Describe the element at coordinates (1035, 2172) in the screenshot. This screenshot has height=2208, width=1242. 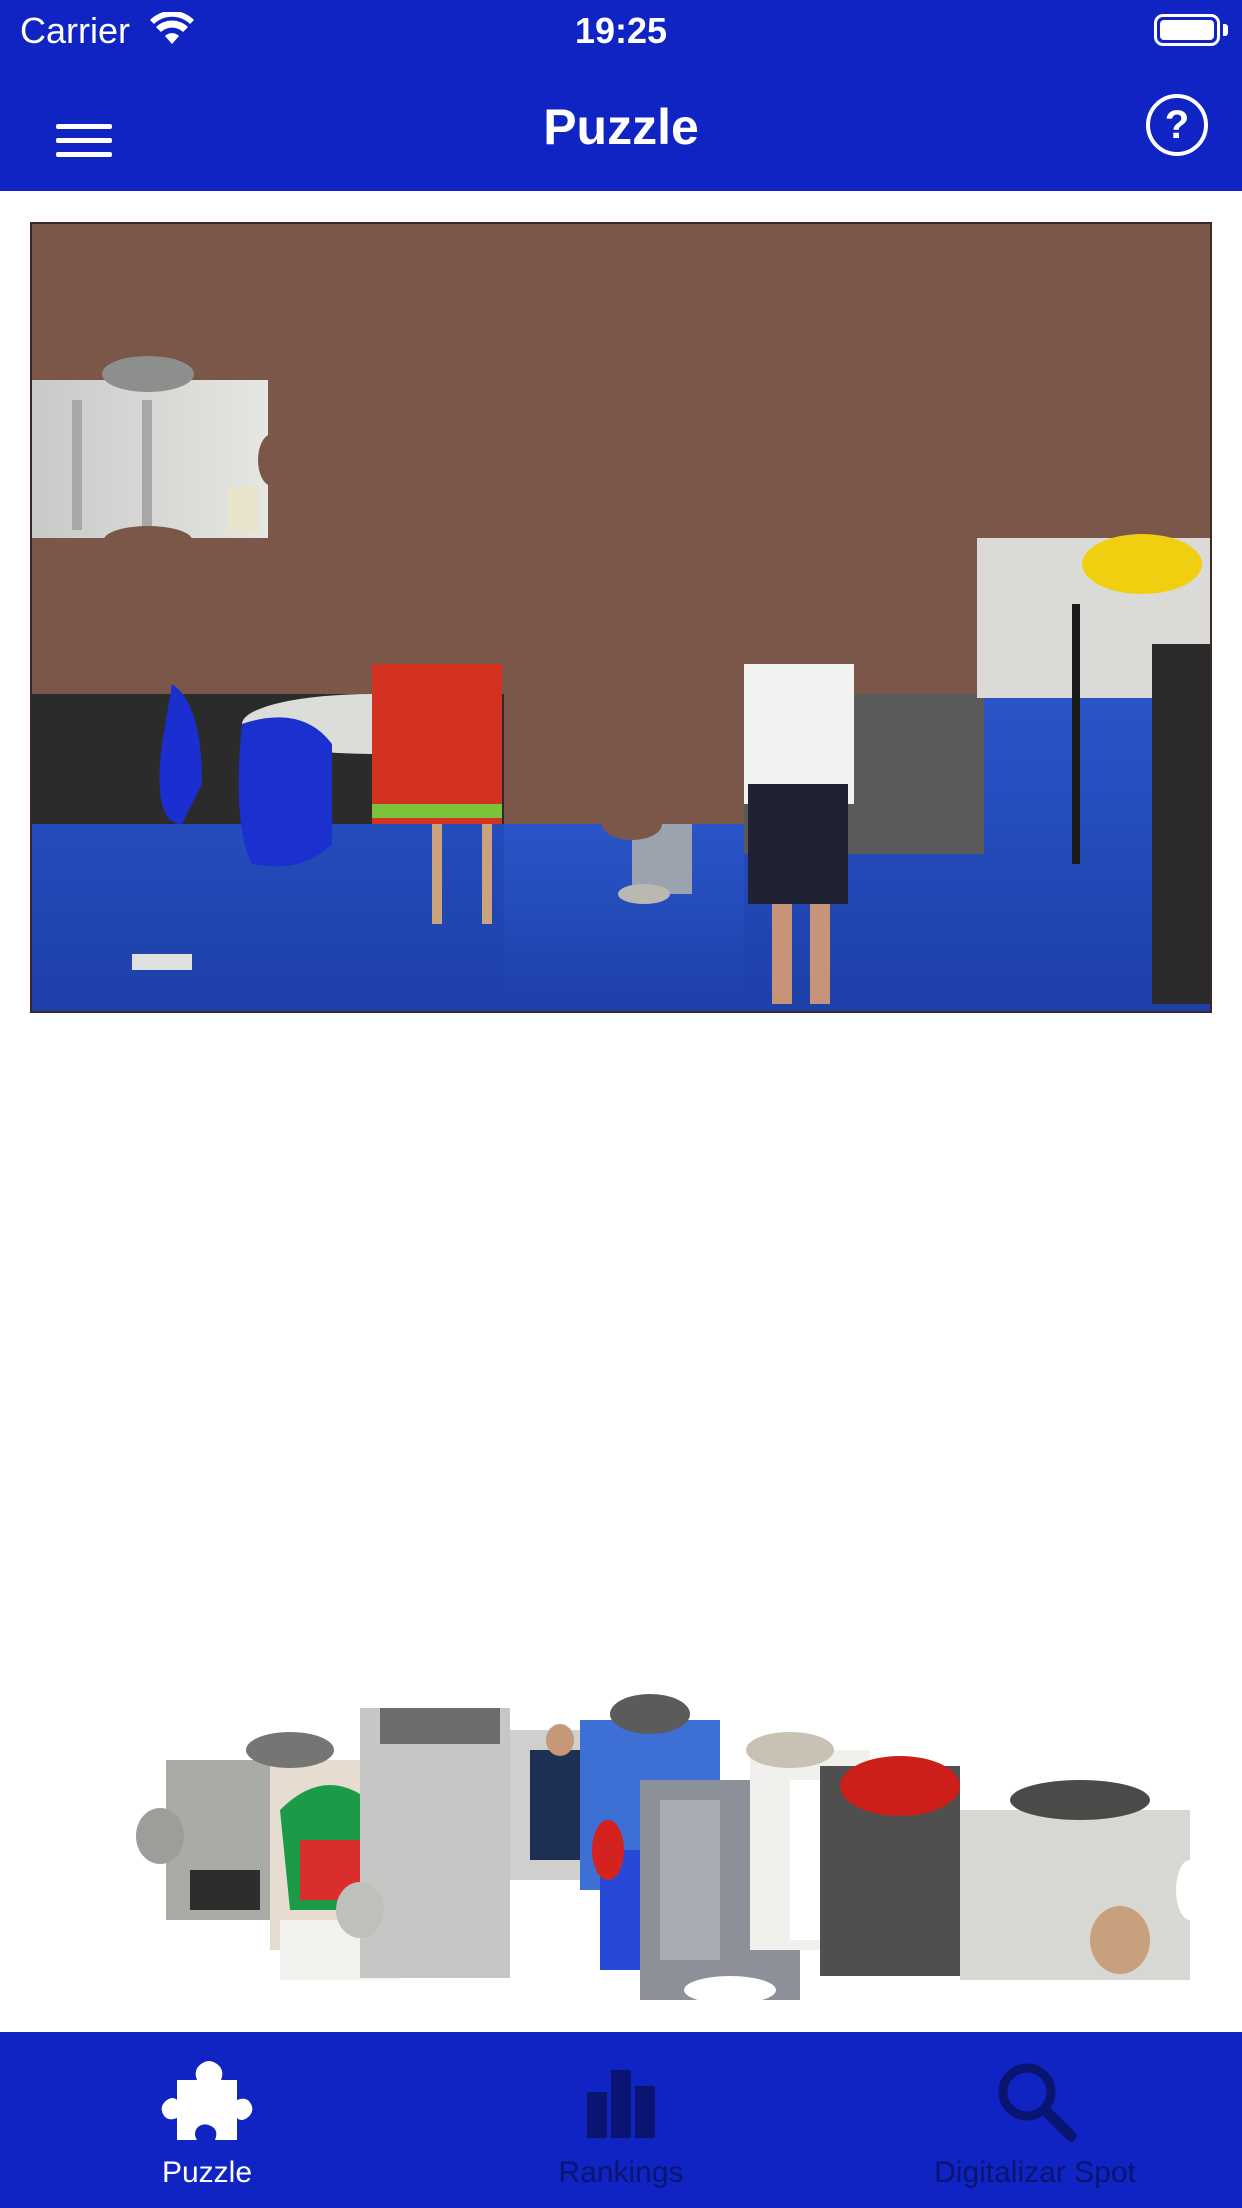
I see `tab-digitalizar-spot-label: Digitalizar Spot` at that location.